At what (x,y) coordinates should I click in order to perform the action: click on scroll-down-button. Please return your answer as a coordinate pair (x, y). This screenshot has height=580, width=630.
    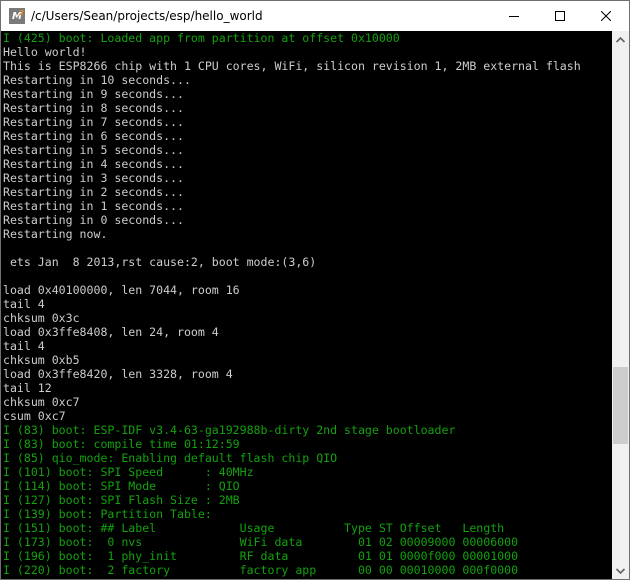
    Looking at the image, I should click on (620, 570).